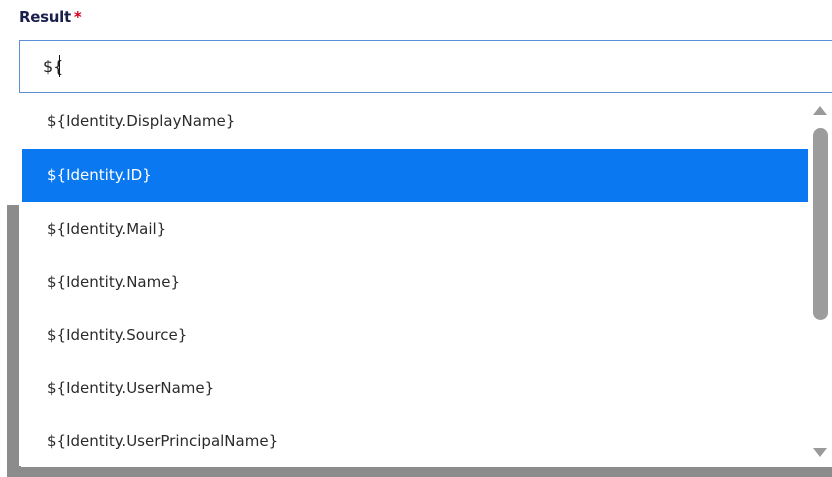  What do you see at coordinates (415, 282) in the screenshot?
I see `option-identity-name: ${Identity.Name}` at bounding box center [415, 282].